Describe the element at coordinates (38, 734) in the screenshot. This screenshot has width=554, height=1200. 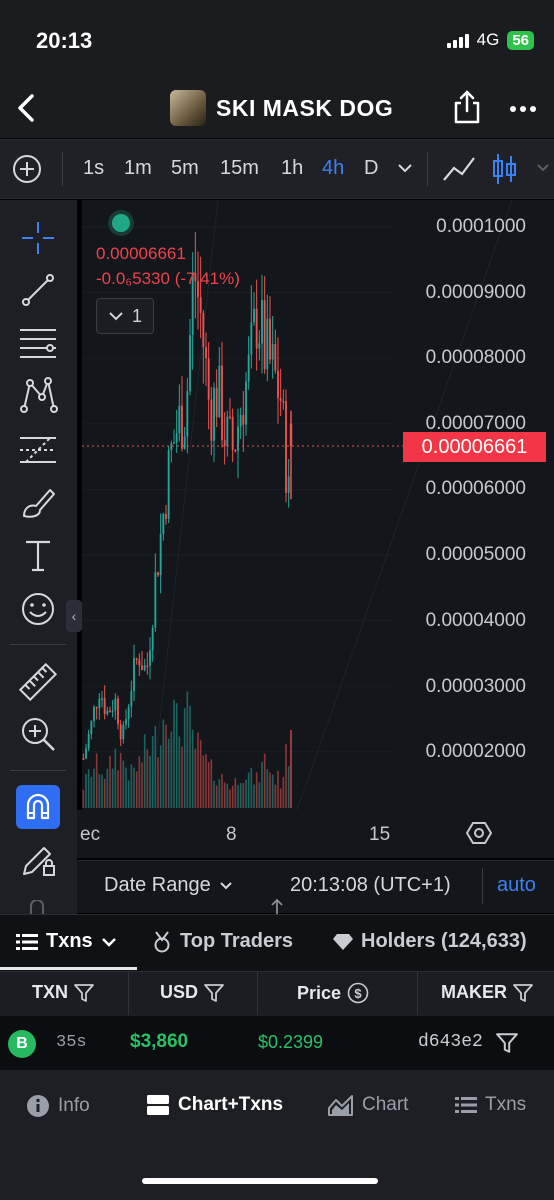
I see `zoom-tool` at that location.